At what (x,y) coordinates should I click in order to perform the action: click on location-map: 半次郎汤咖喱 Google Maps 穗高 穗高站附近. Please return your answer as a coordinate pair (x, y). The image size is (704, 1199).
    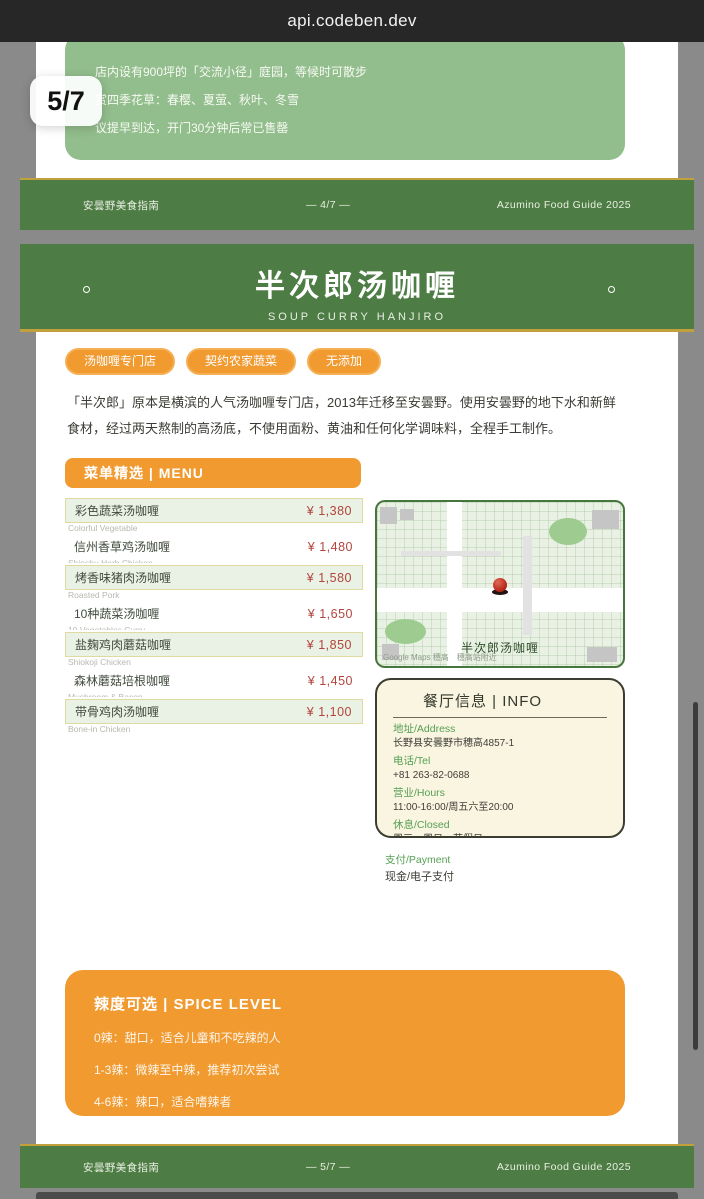
    Looking at the image, I should click on (500, 584).